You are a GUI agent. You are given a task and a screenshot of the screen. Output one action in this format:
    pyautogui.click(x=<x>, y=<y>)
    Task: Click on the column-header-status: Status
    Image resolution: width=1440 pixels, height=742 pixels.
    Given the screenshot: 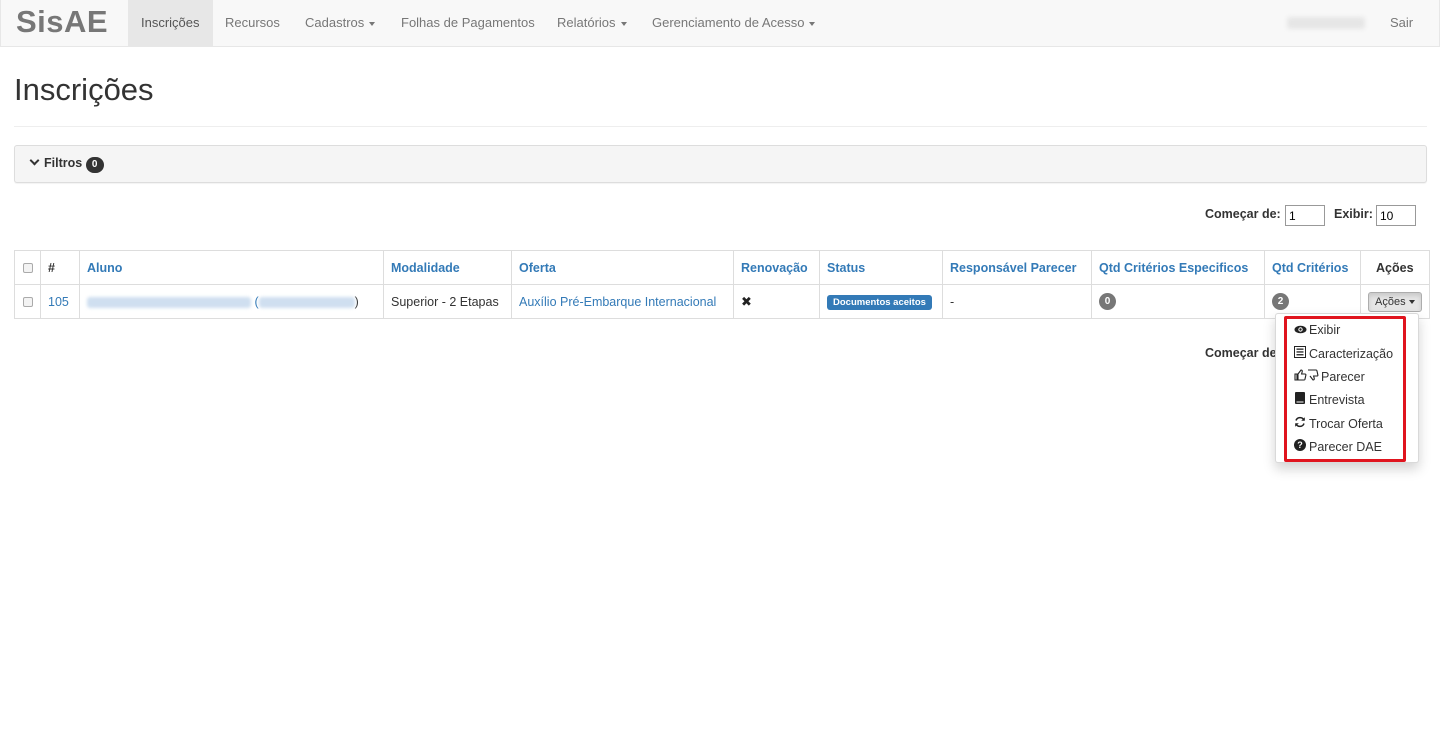 What is the action you would take?
    pyautogui.click(x=881, y=267)
    